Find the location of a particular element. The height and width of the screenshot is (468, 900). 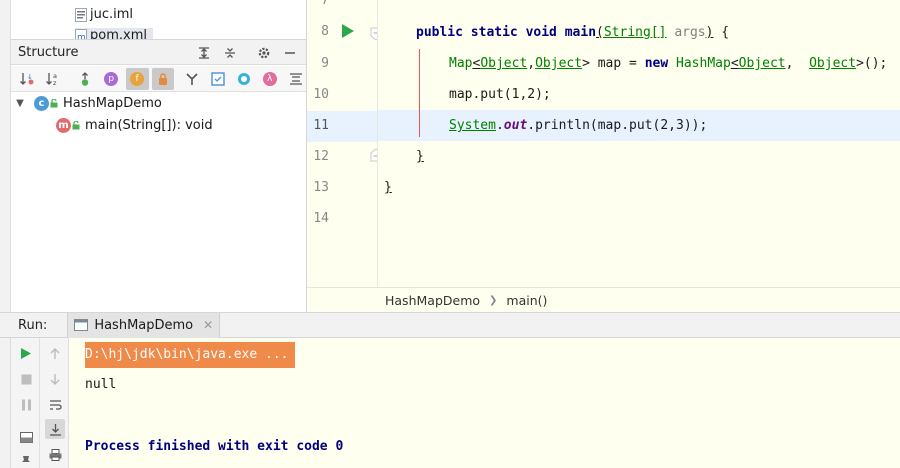

pause-icon is located at coordinates (26, 405).